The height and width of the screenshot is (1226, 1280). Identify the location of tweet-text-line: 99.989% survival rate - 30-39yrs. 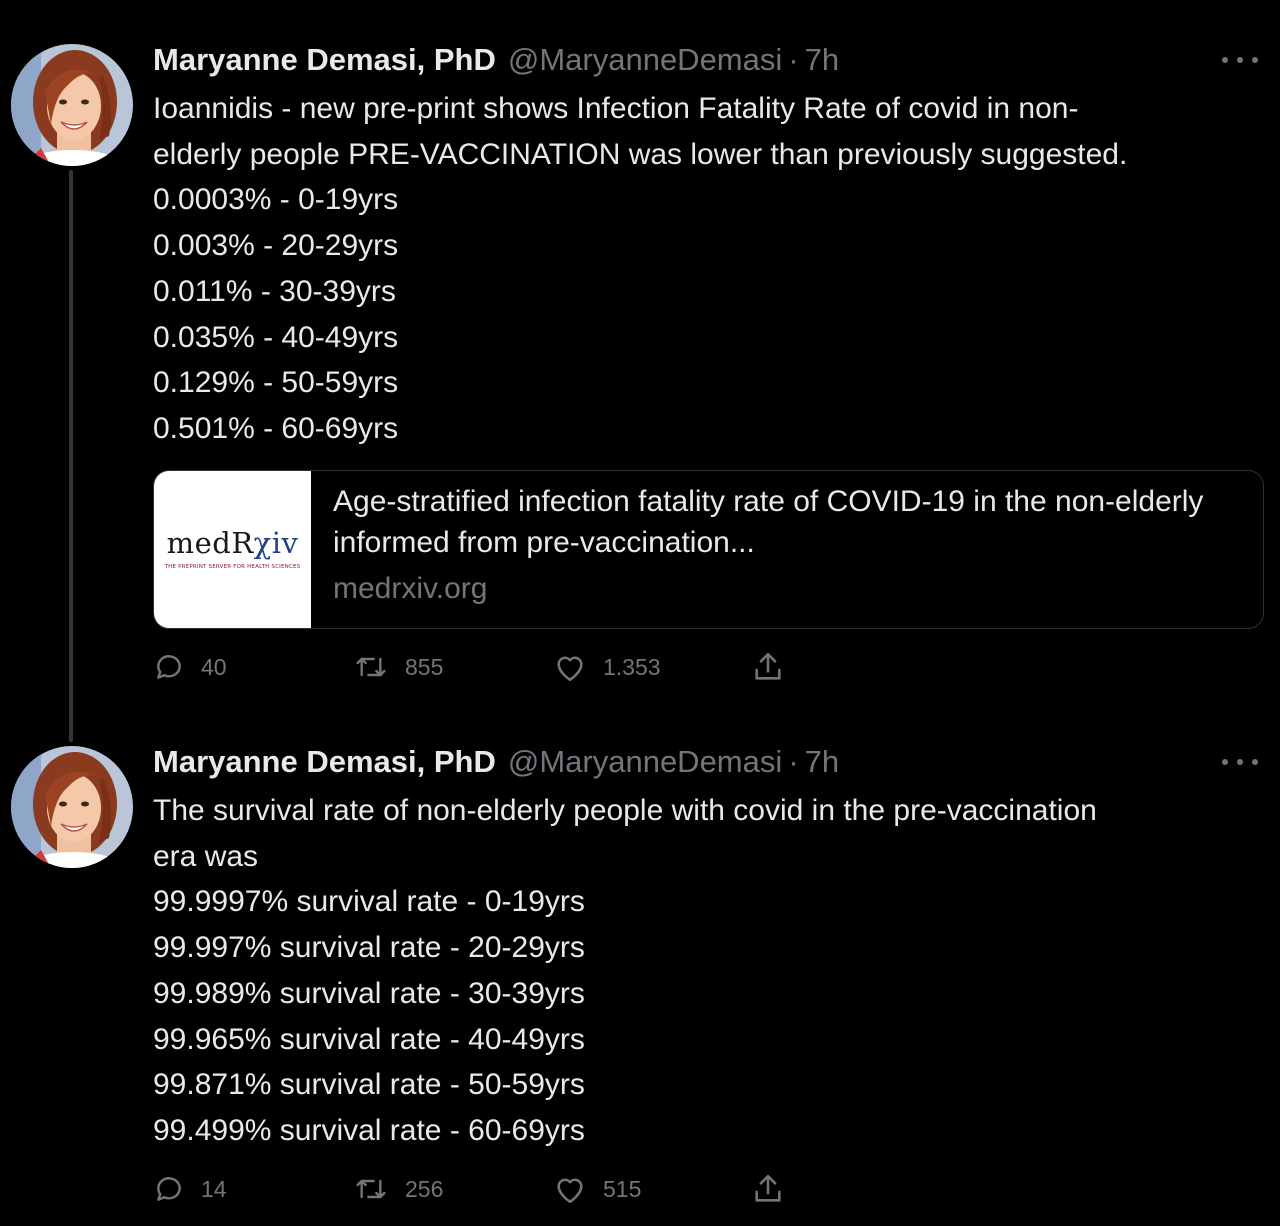
(369, 993).